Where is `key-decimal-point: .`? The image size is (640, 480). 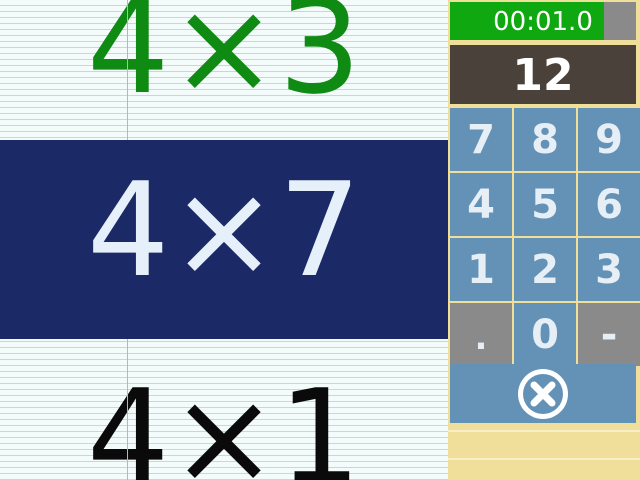 key-decimal-point: . is located at coordinates (481, 334).